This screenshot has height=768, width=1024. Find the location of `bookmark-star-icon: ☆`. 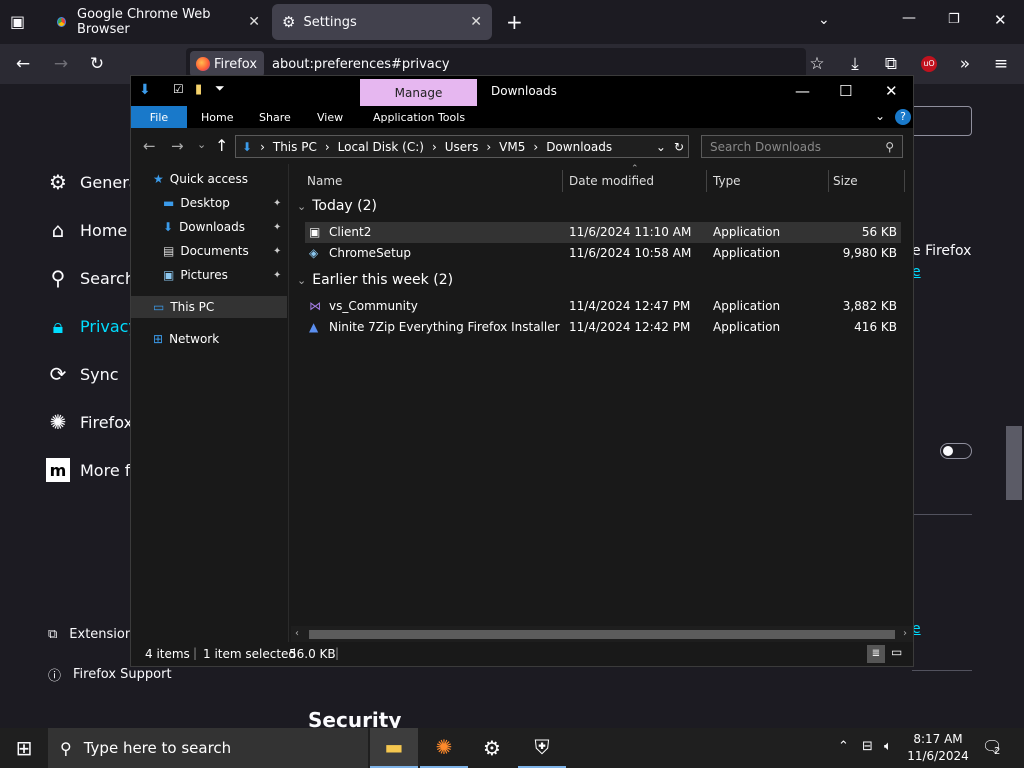

bookmark-star-icon: ☆ is located at coordinates (817, 64).